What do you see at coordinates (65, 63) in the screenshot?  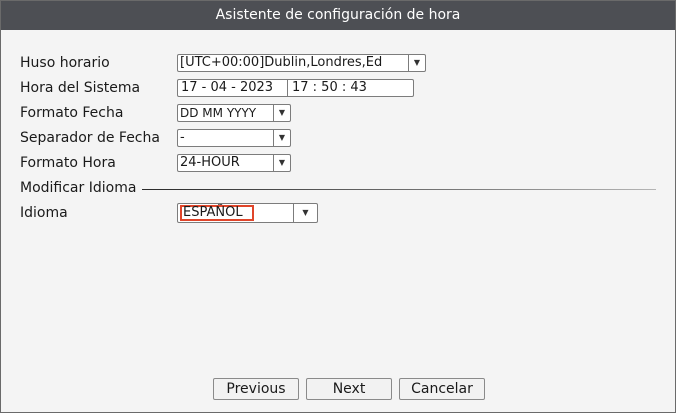 I see `timezone-label: Huso horario` at bounding box center [65, 63].